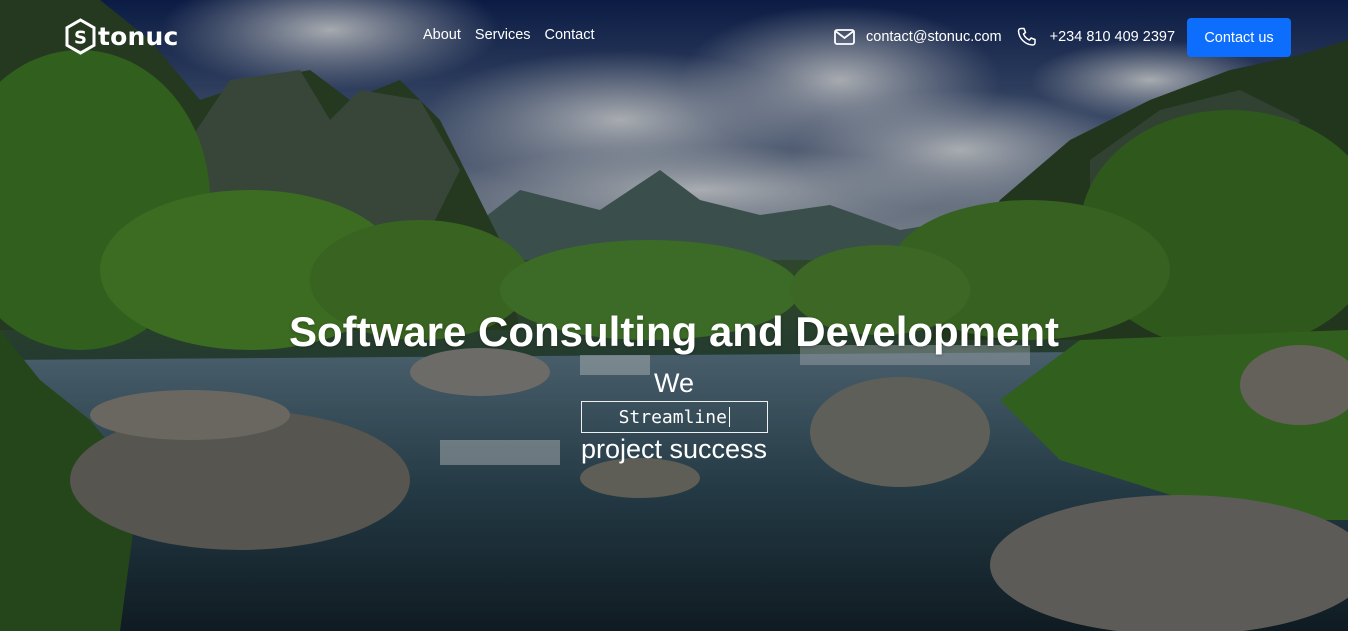  What do you see at coordinates (570, 35) in the screenshot?
I see `nav-link-contact: Contact` at bounding box center [570, 35].